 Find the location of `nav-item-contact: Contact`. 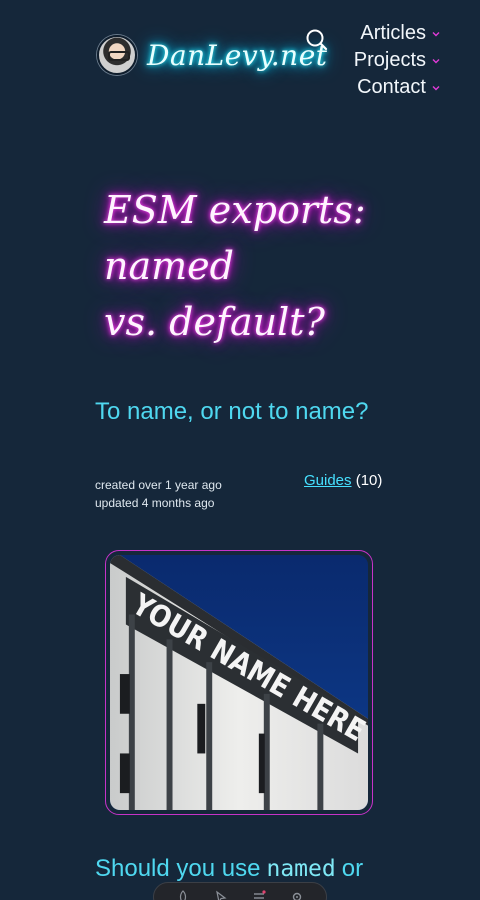

nav-item-contact: Contact is located at coordinates (390, 87).